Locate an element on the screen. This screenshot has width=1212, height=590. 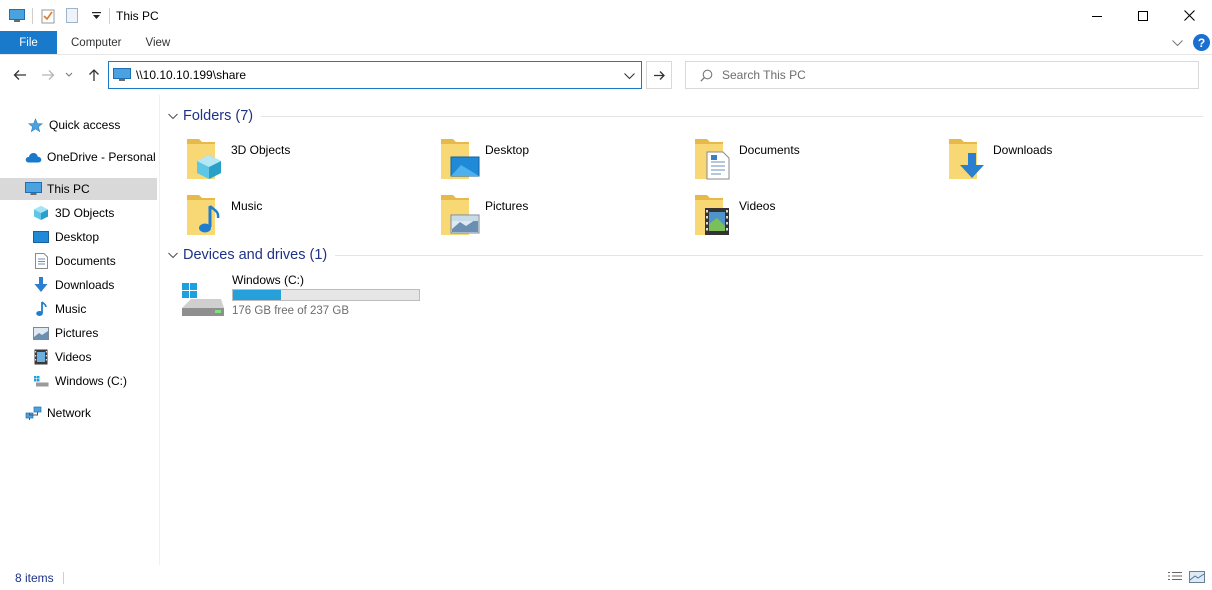
sidebar-item-music: Music is located at coordinates (78, 309).